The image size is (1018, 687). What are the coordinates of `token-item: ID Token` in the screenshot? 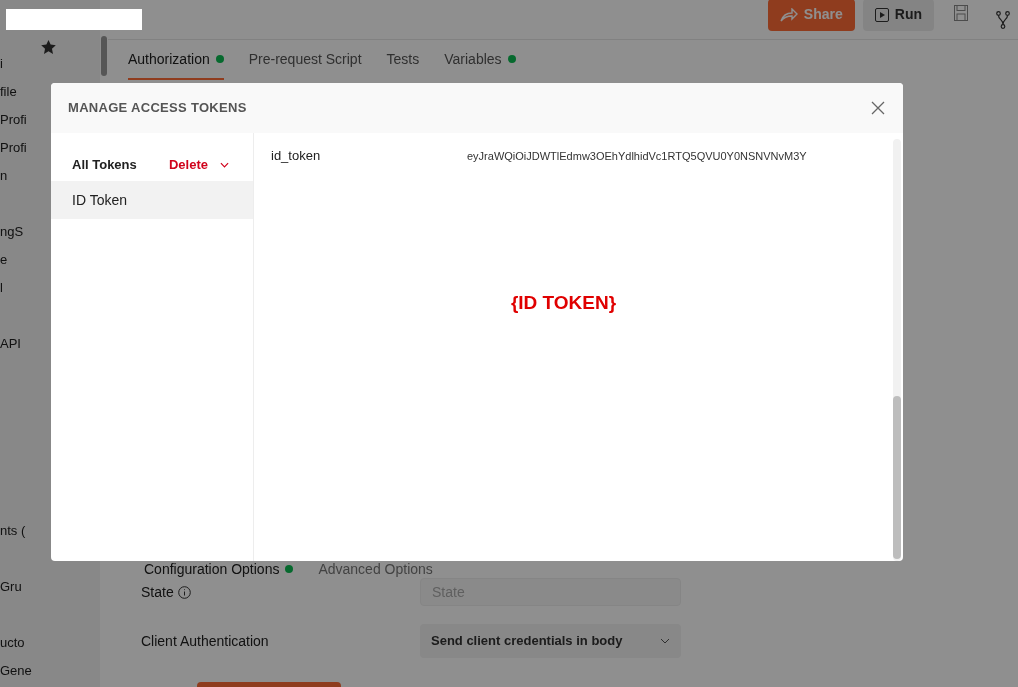 It's located at (152, 200).